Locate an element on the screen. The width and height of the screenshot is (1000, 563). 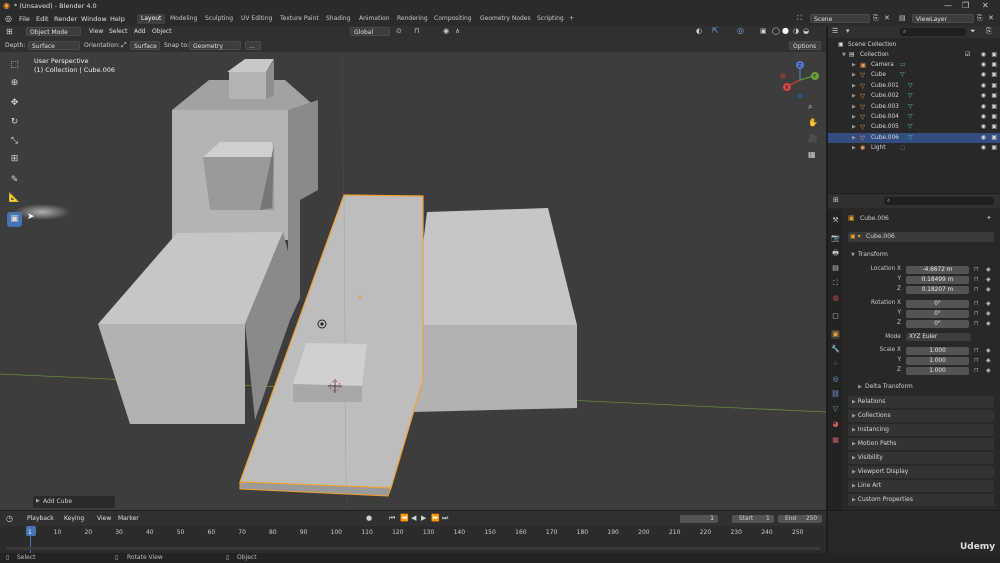
add-workspace-button: + is located at coordinates (571, 19).